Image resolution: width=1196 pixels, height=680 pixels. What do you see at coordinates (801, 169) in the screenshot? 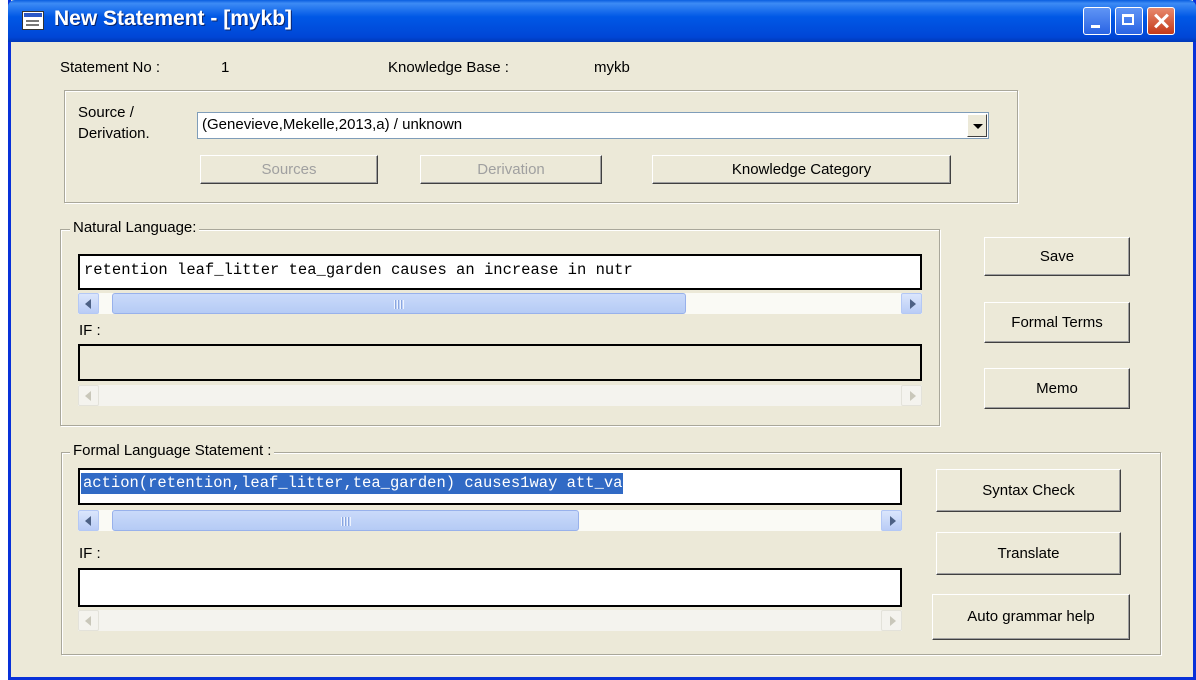
I see `knowledge-category-button: Knowledge Category` at bounding box center [801, 169].